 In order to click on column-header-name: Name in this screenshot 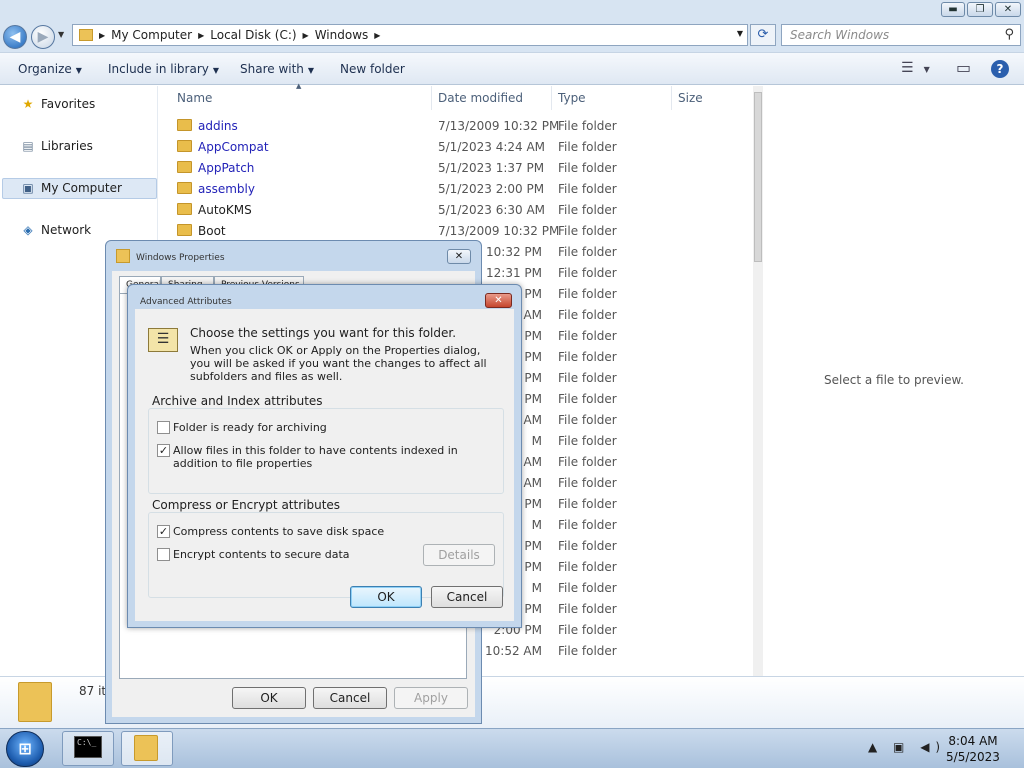, I will do `click(194, 98)`.